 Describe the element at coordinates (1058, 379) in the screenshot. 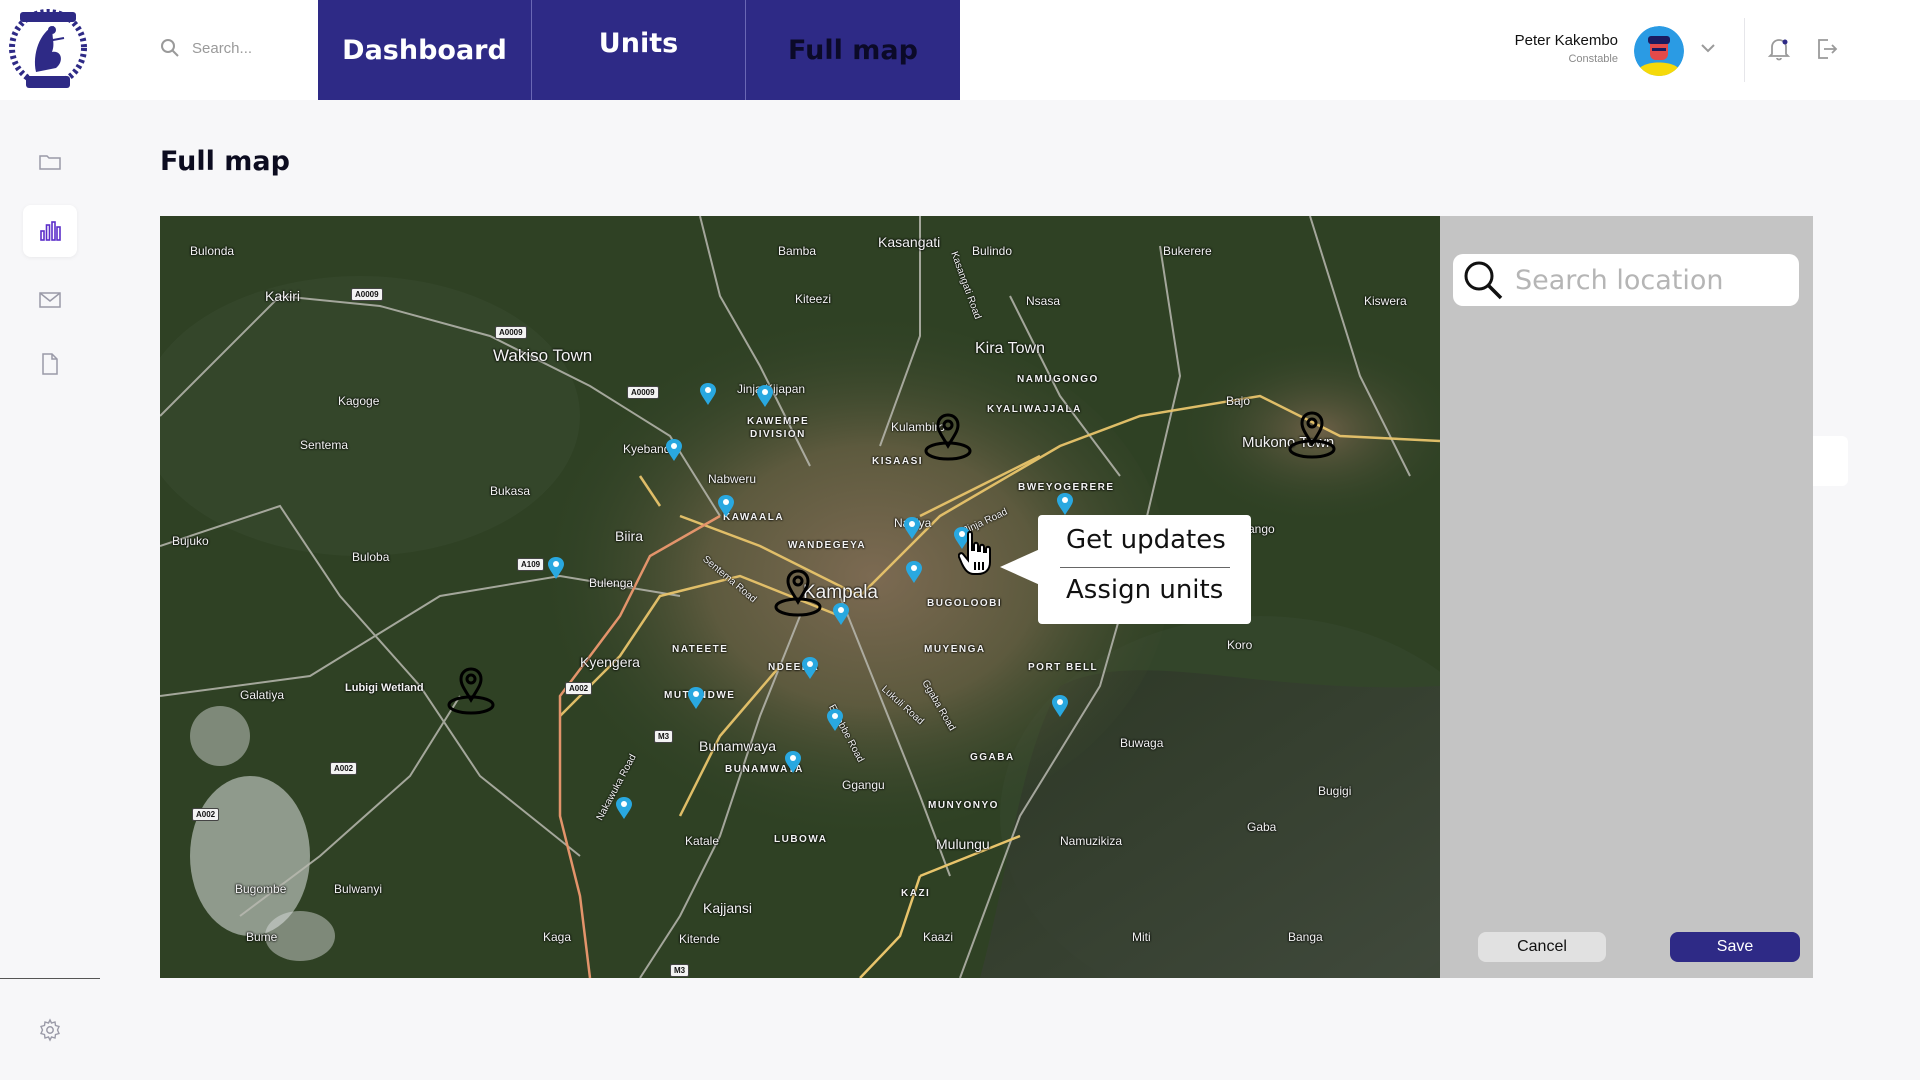

I see `map-label: NAMUGONGO` at that location.